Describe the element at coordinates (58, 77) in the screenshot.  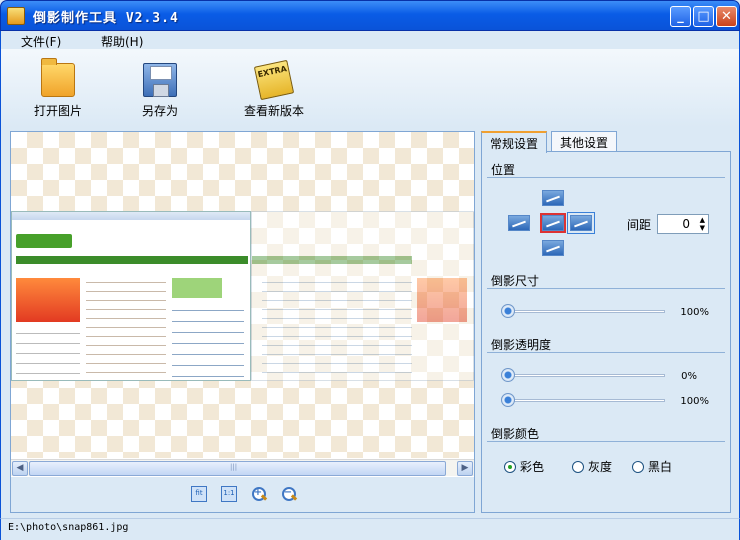
I see `folder-icon` at that location.